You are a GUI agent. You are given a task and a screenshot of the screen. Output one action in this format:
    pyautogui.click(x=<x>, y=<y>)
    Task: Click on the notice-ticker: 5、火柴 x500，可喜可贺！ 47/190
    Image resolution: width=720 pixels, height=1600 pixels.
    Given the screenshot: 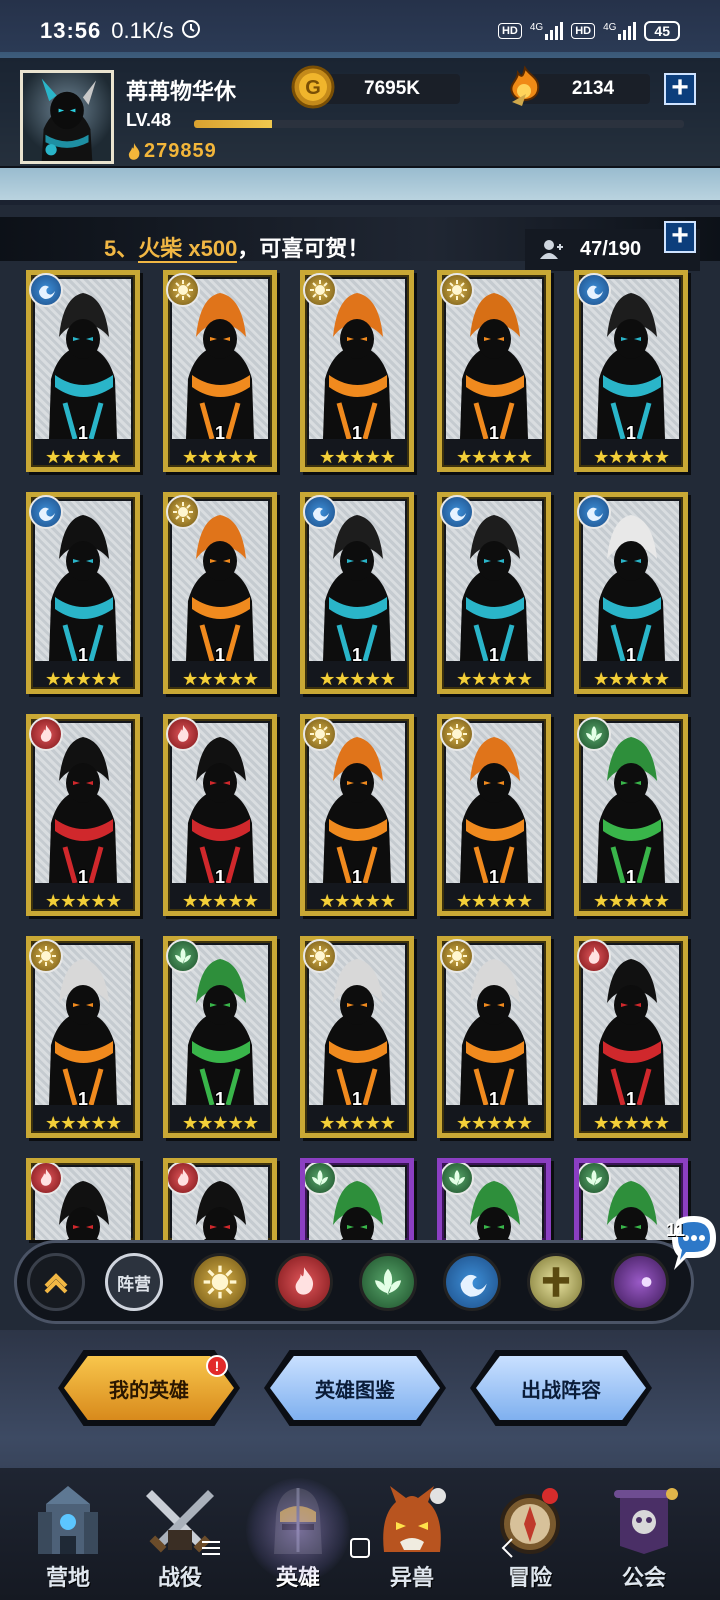 What is the action you would take?
    pyautogui.click(x=360, y=244)
    